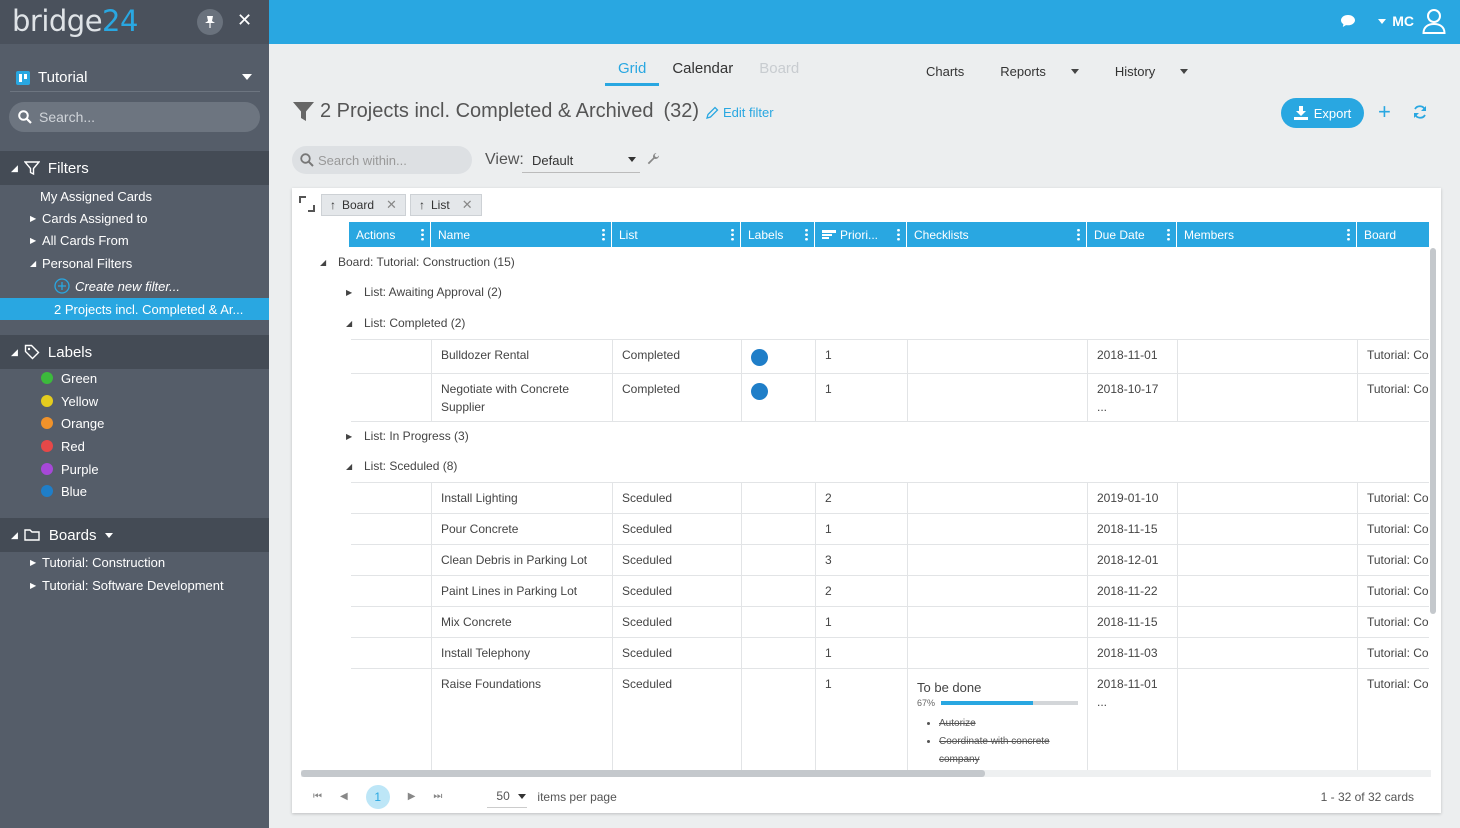  Describe the element at coordinates (522, 498) in the screenshot. I see `name-cell: Install Lighting` at that location.